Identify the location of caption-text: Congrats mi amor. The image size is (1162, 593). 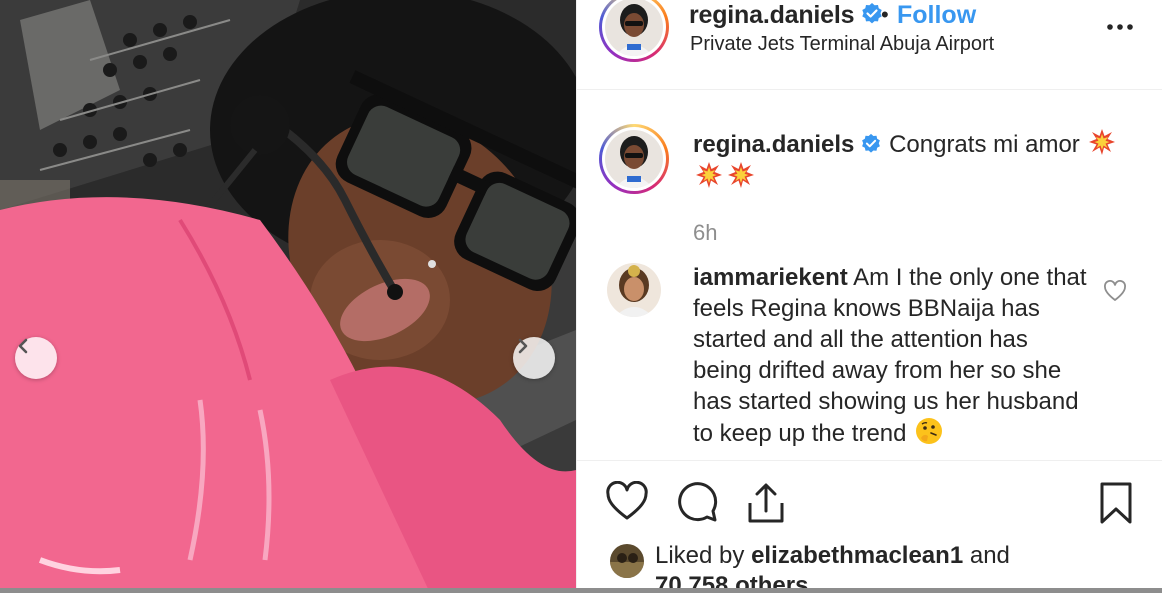
(984, 144).